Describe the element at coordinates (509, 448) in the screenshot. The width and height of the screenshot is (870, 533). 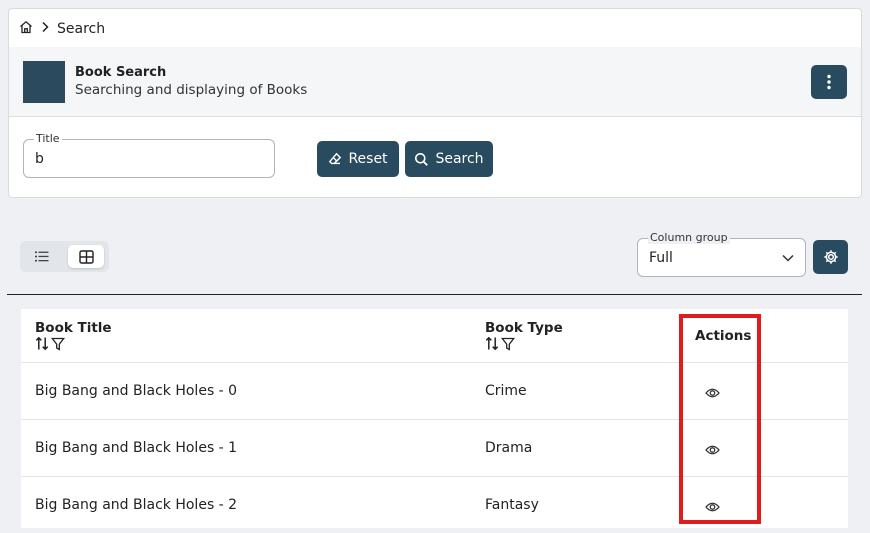
I see `book-type-cell: Drama` at that location.